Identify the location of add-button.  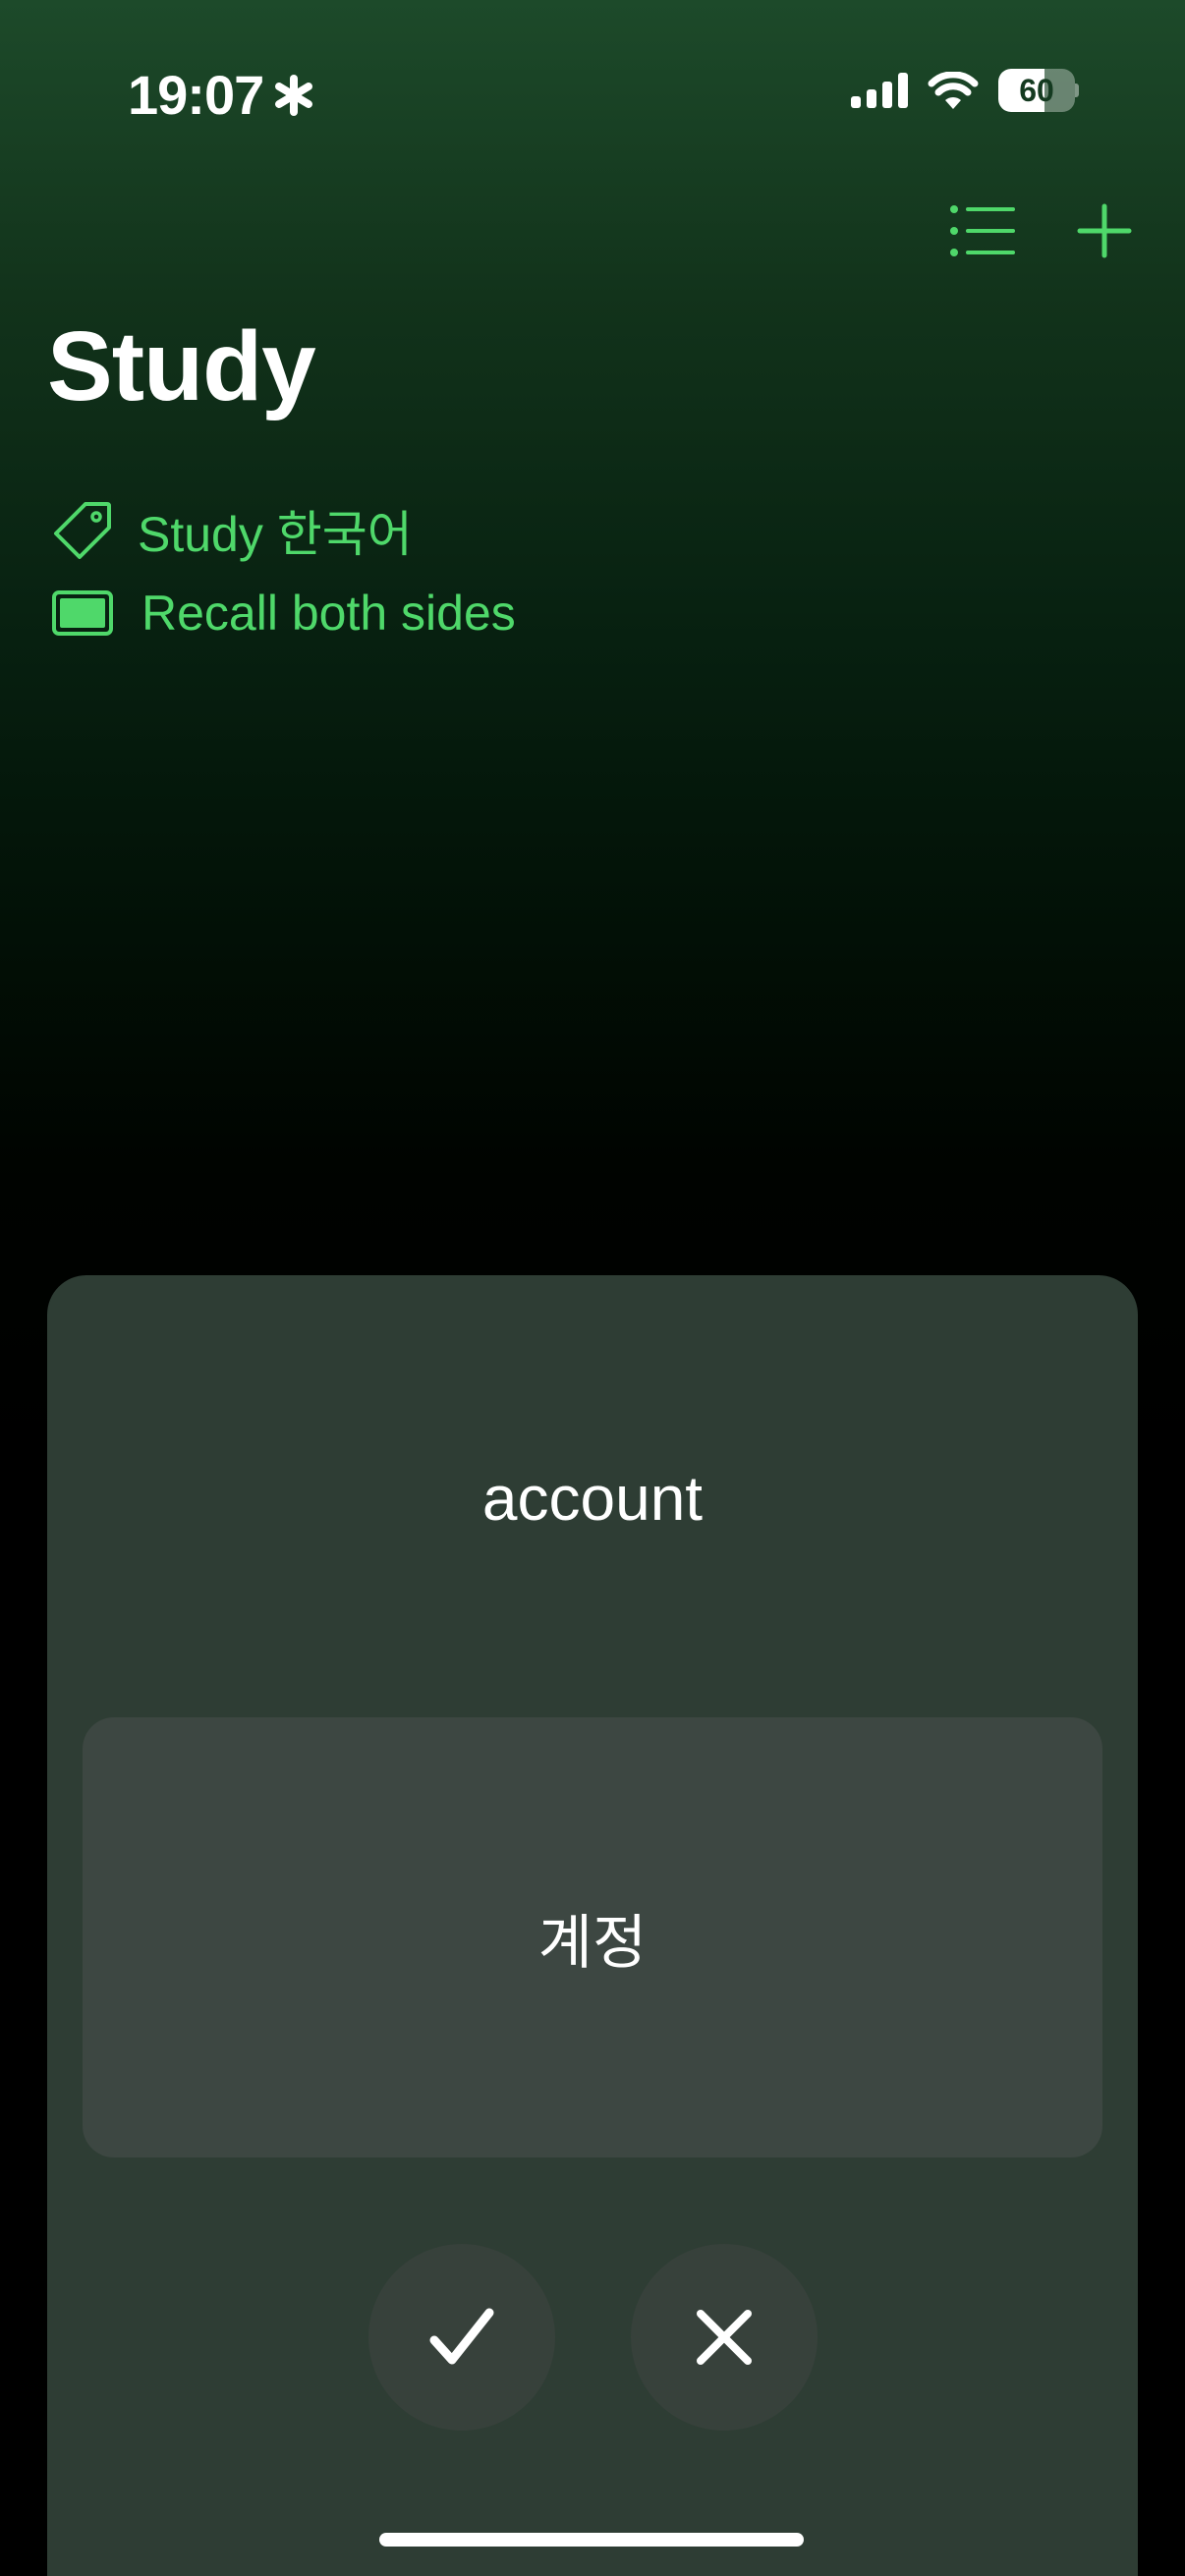
(1104, 230).